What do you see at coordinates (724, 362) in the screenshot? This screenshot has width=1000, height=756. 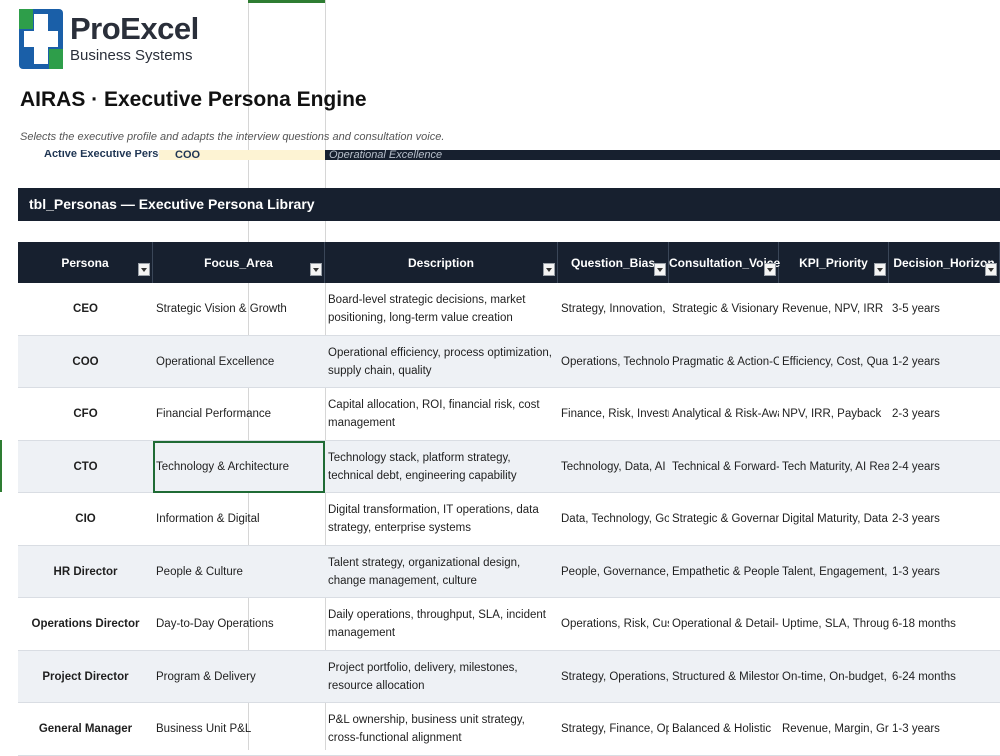 I see `cell-consultation-voice: Pragmatic & Action-Orien` at bounding box center [724, 362].